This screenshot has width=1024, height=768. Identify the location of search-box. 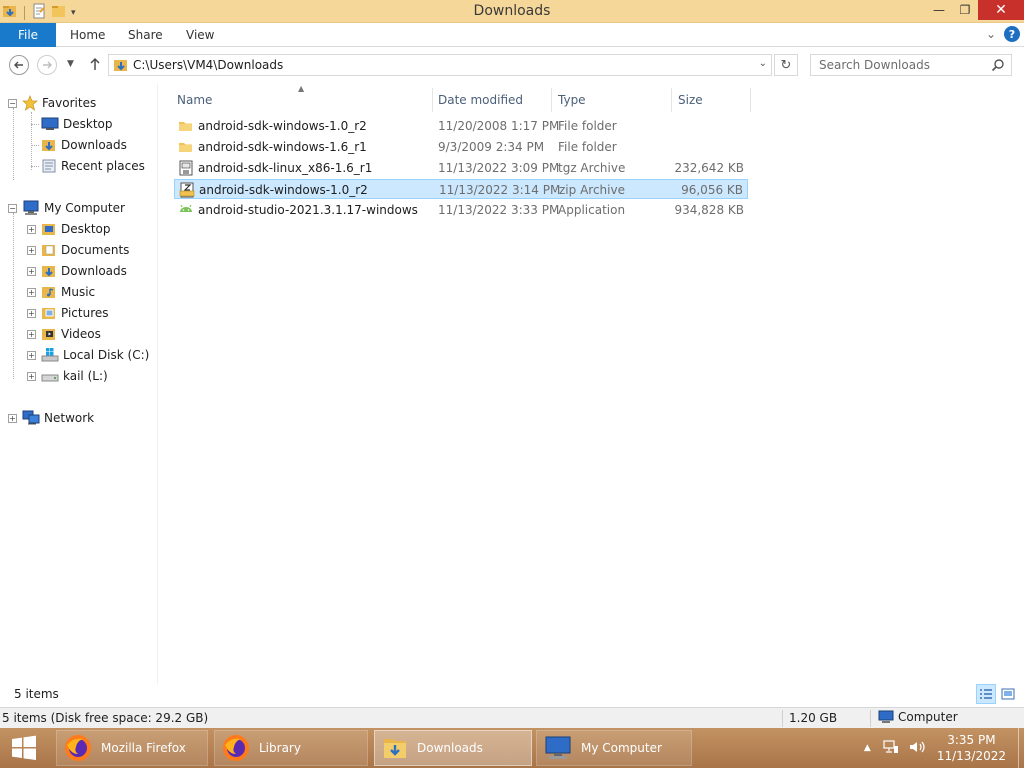
(911, 65).